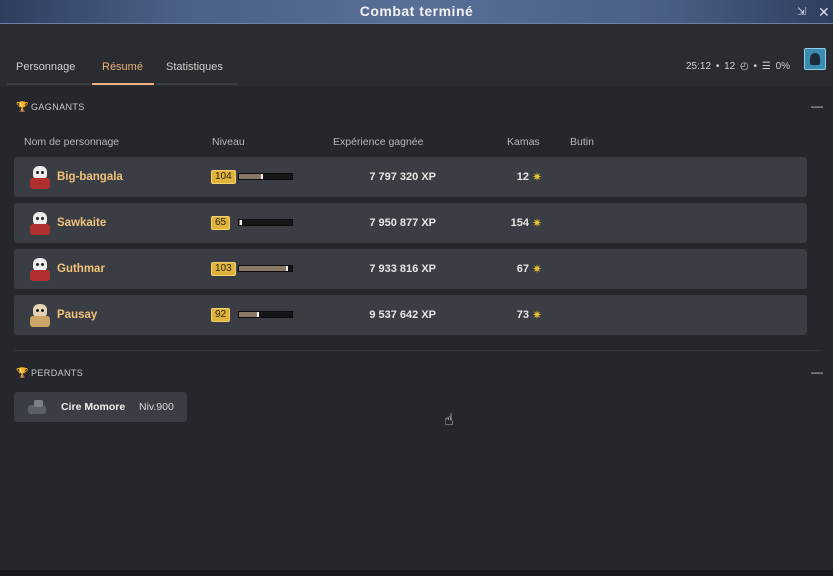  What do you see at coordinates (58, 107) in the screenshot?
I see `winners-heading-label: GAGNANTS` at bounding box center [58, 107].